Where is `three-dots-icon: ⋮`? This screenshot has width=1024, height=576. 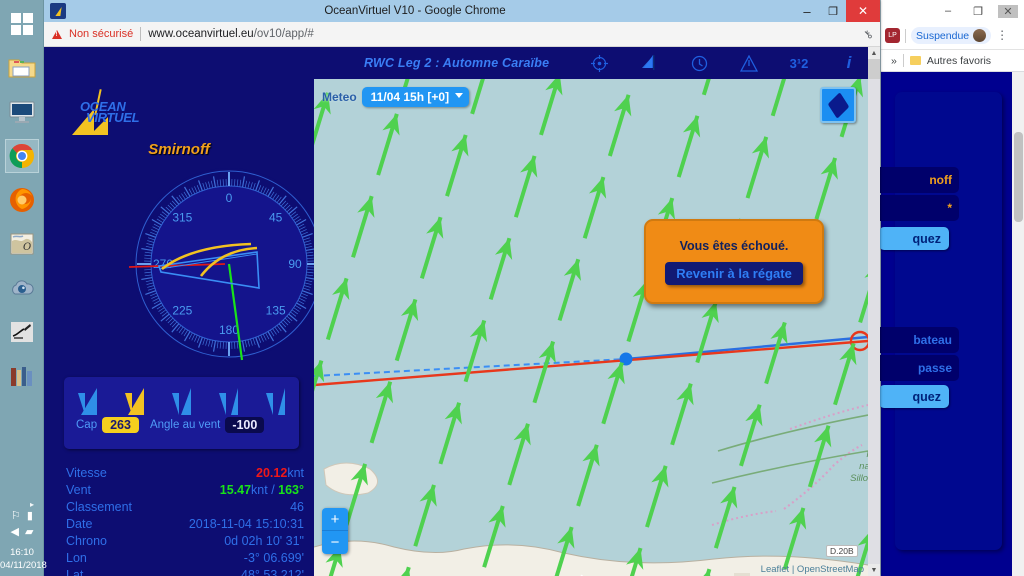 three-dots-icon: ⋮ is located at coordinates (1002, 35).